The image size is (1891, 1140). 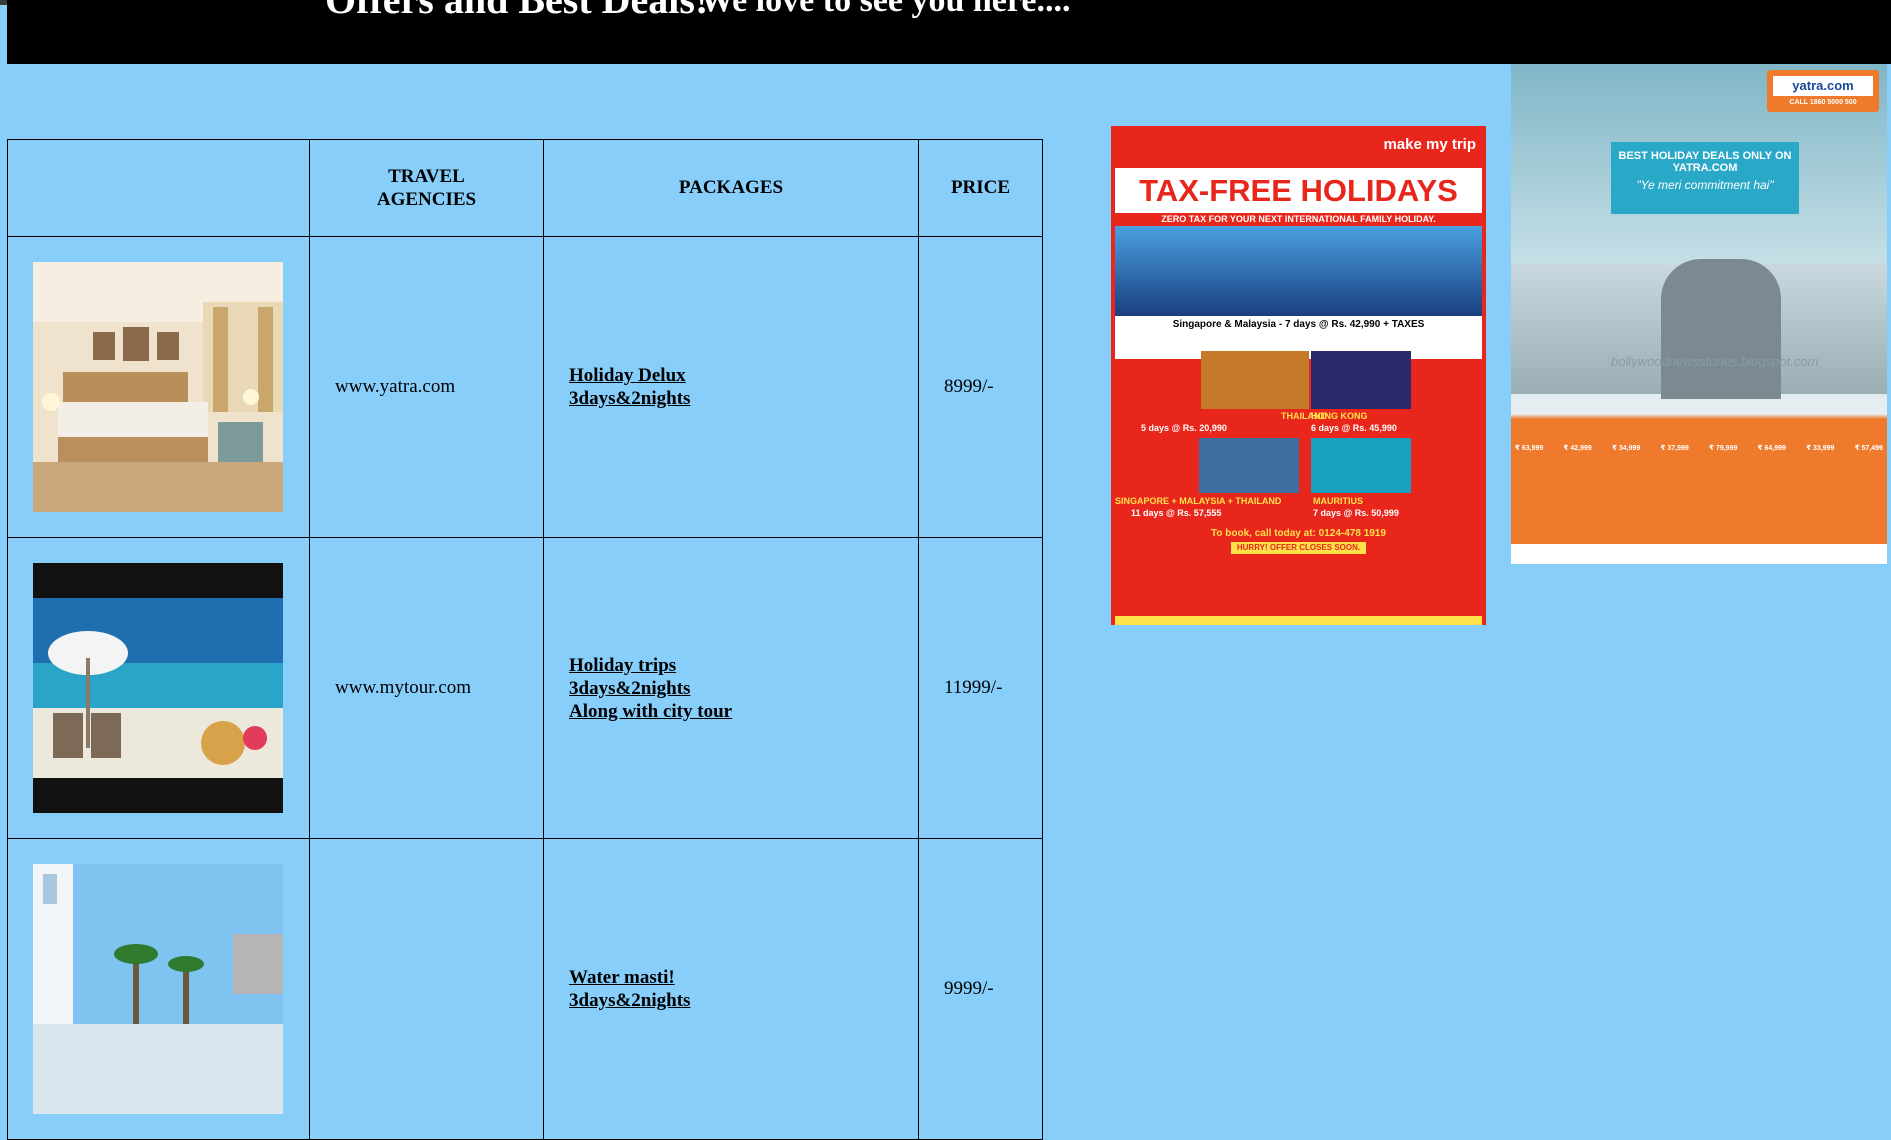 I want to click on banner-title: Offers and Best Deals!, so click(x=516, y=11).